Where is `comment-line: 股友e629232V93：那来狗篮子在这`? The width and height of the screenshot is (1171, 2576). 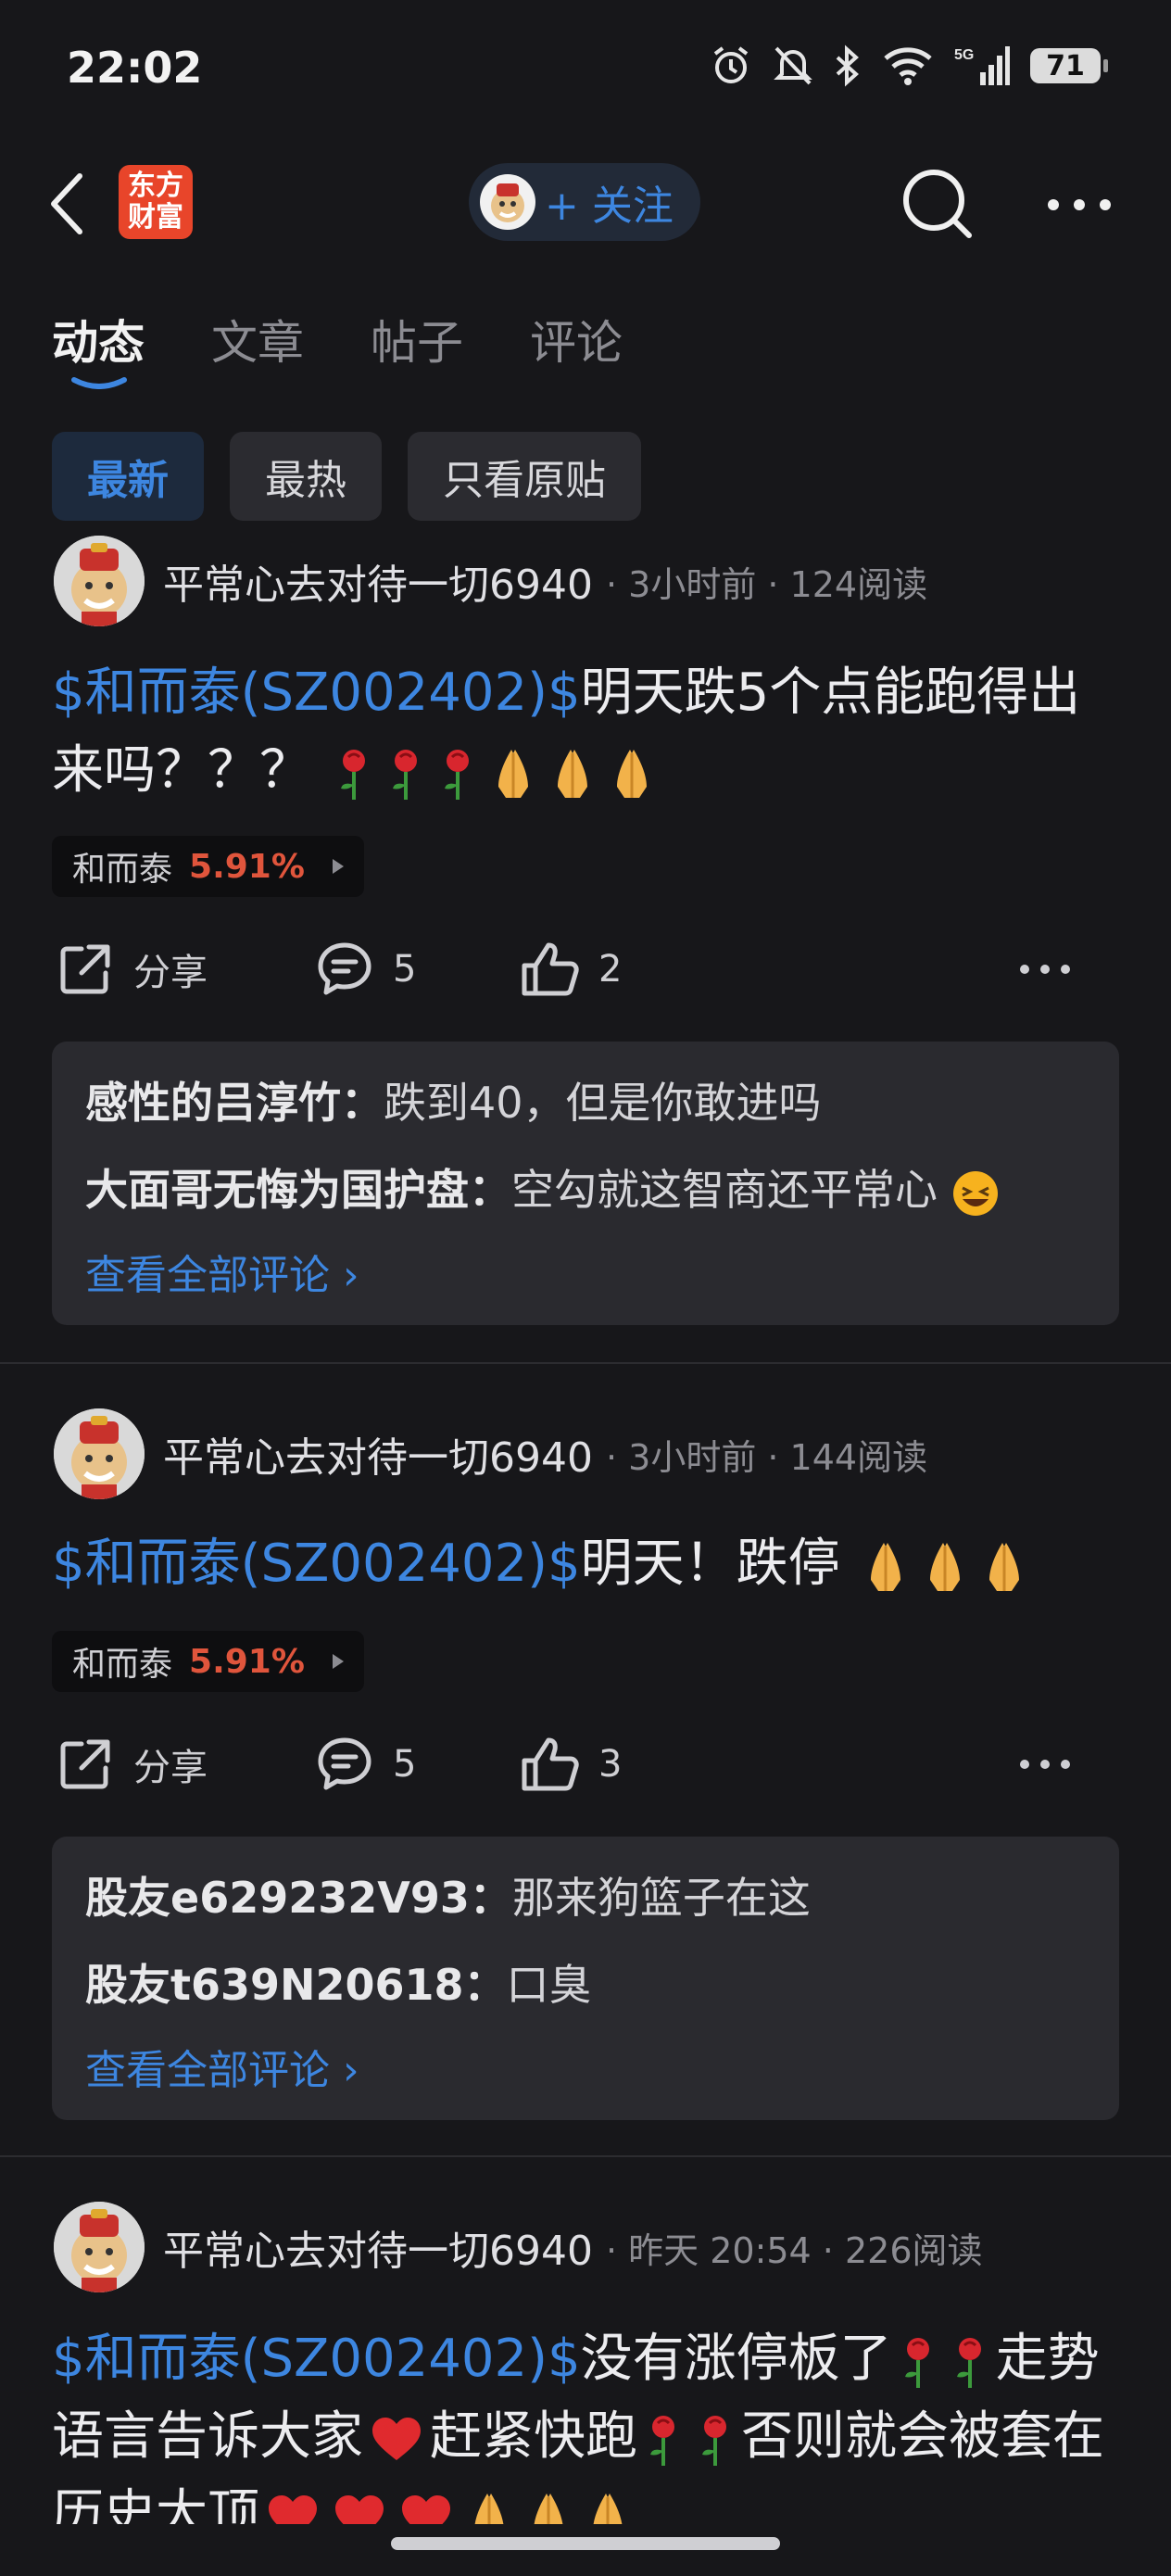
comment-line: 股友e629232V93：那来狗篮子在这 is located at coordinates (448, 1895).